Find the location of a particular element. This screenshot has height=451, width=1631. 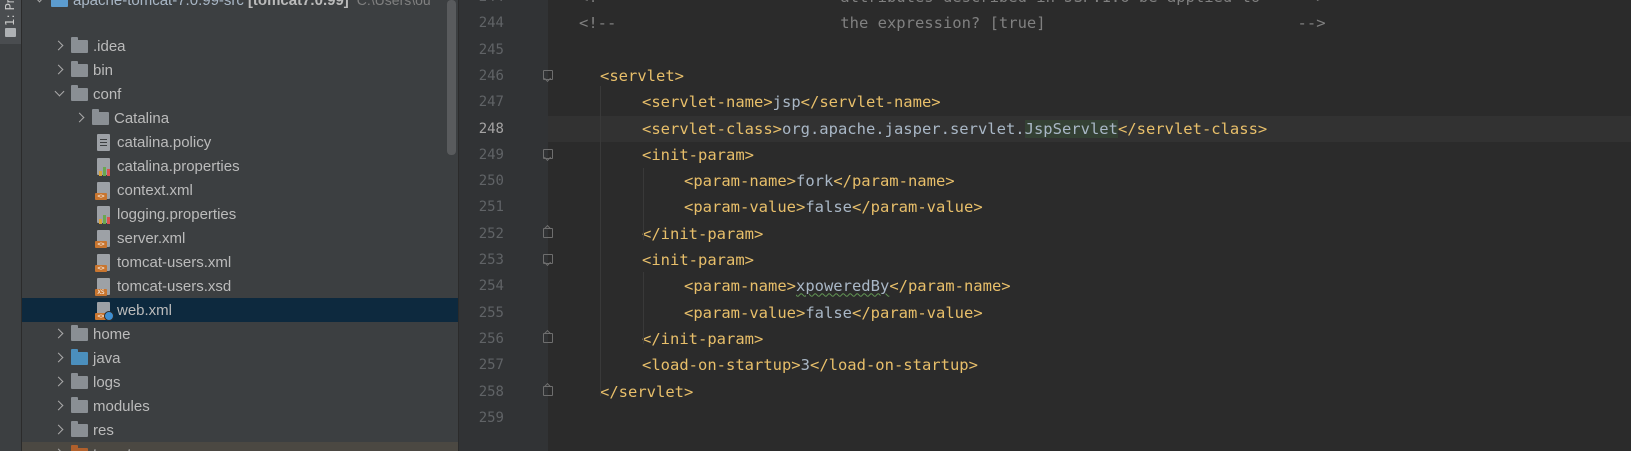

code-line: 259 is located at coordinates (815, 418).